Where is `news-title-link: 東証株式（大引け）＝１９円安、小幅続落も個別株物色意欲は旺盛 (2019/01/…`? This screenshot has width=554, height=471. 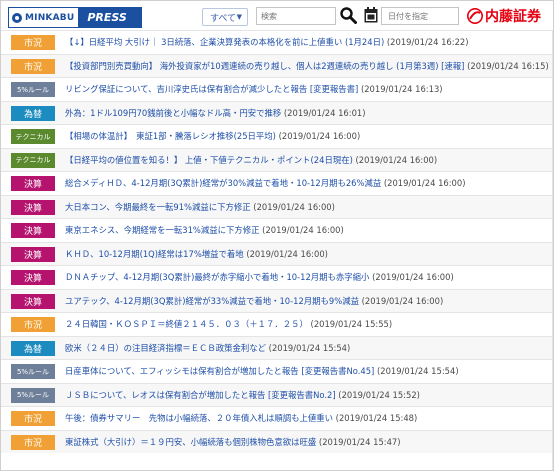 news-title-link: 東証株式（大引け）＝１９円安、小幅続落も個別株物色意欲は旺盛 (2019/01/… is located at coordinates (233, 442).